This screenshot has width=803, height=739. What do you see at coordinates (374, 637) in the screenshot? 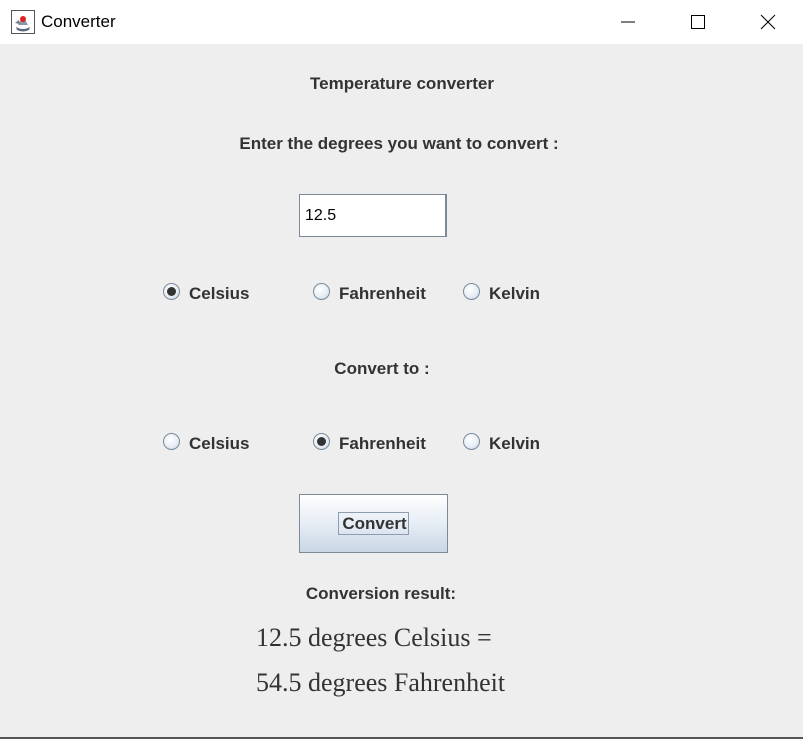
I see `result-line-1: 12.5 degrees Celsius =` at bounding box center [374, 637].